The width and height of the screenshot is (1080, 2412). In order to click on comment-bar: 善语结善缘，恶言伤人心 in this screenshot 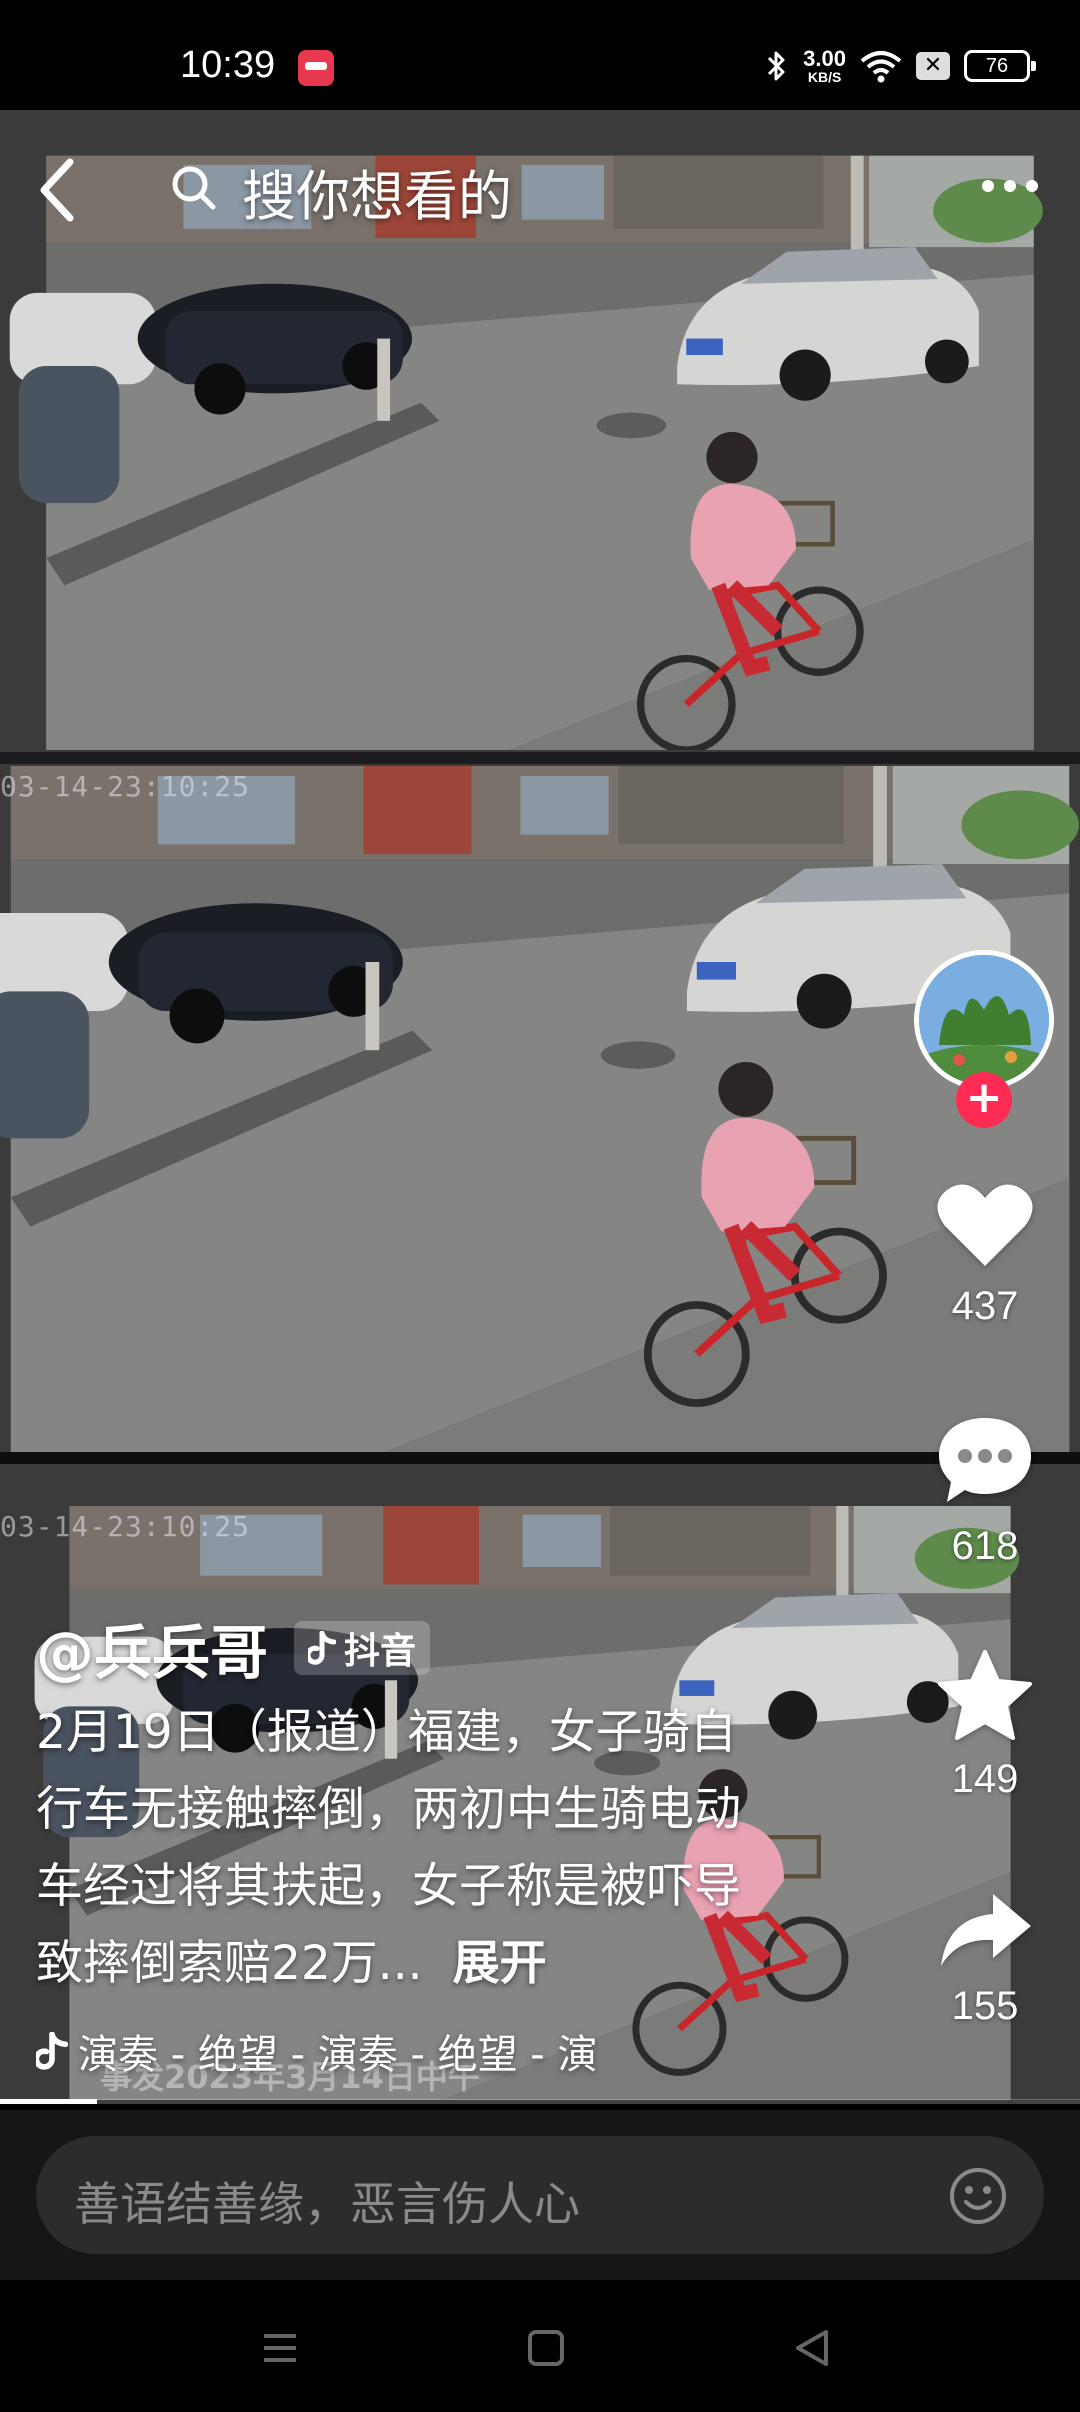, I will do `click(540, 2195)`.